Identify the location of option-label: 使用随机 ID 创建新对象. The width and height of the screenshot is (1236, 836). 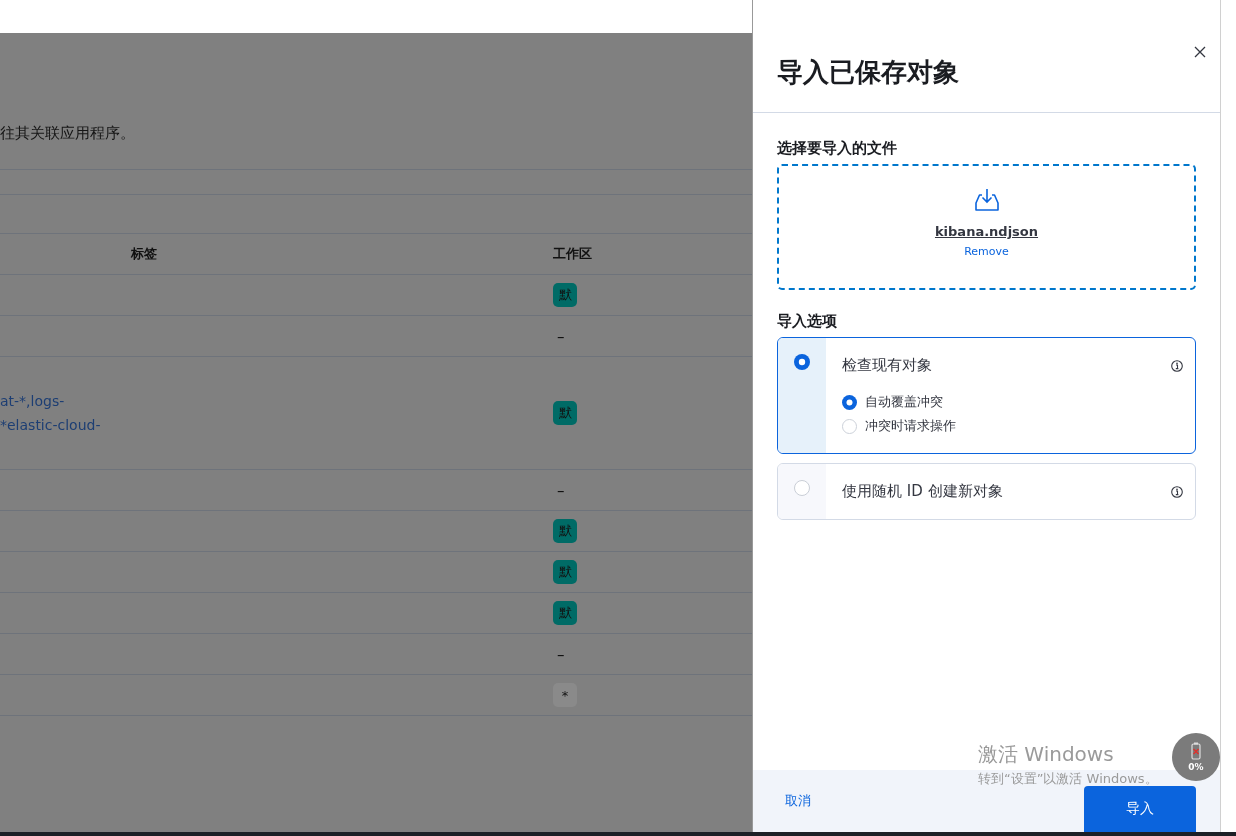
(922, 491).